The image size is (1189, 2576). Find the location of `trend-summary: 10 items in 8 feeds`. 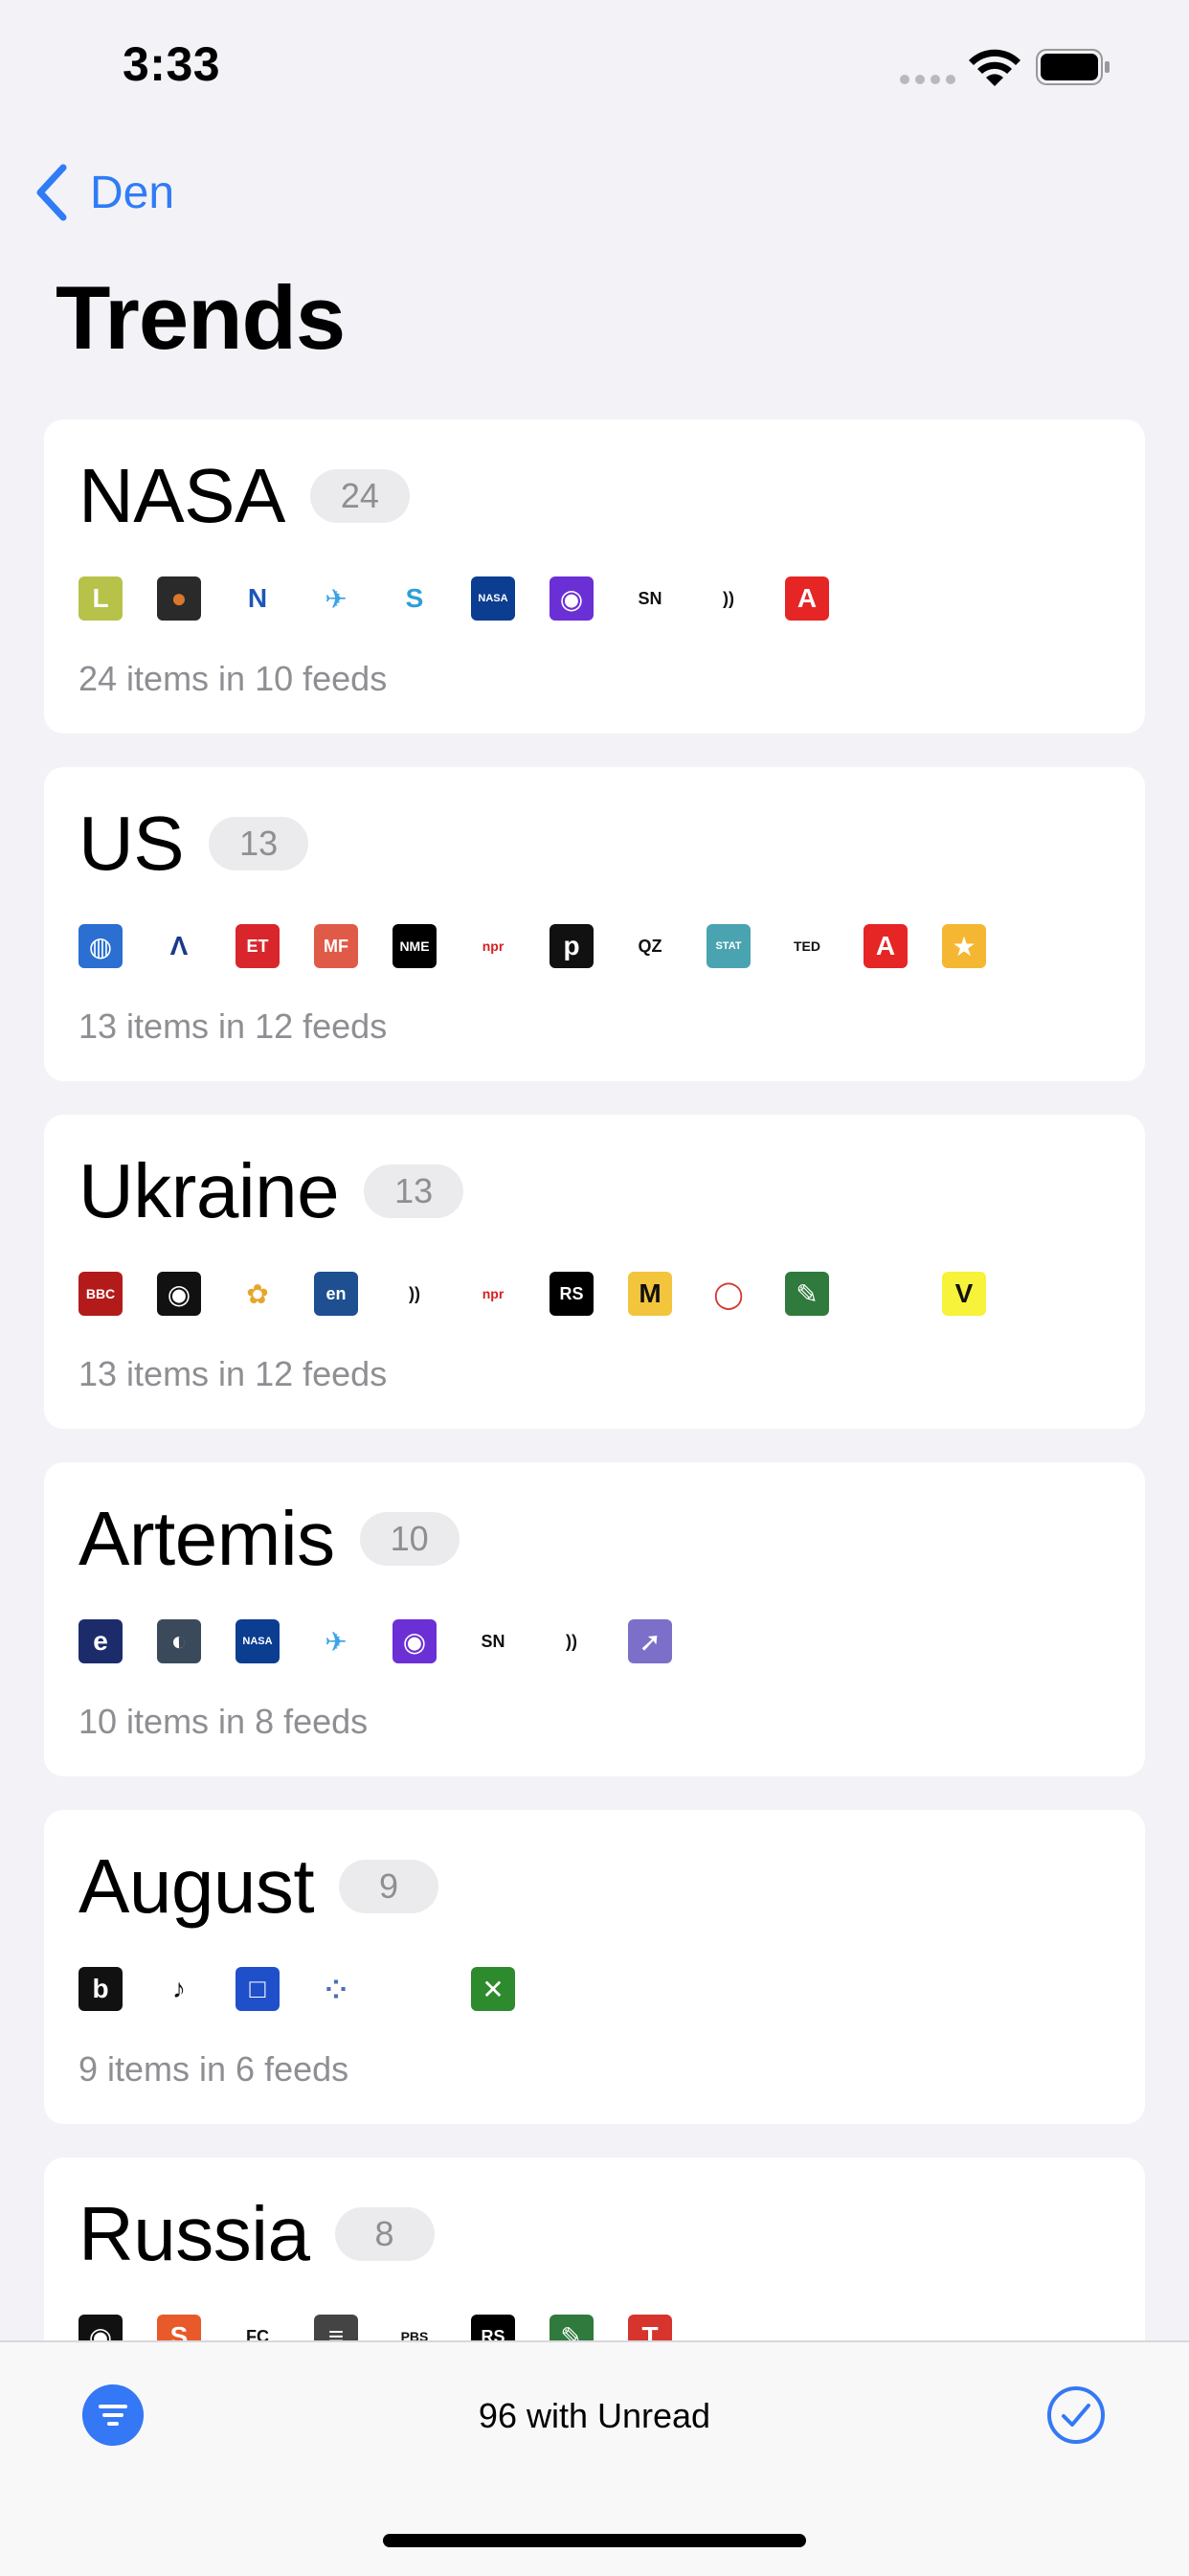

trend-summary: 10 items in 8 feeds is located at coordinates (224, 1721).